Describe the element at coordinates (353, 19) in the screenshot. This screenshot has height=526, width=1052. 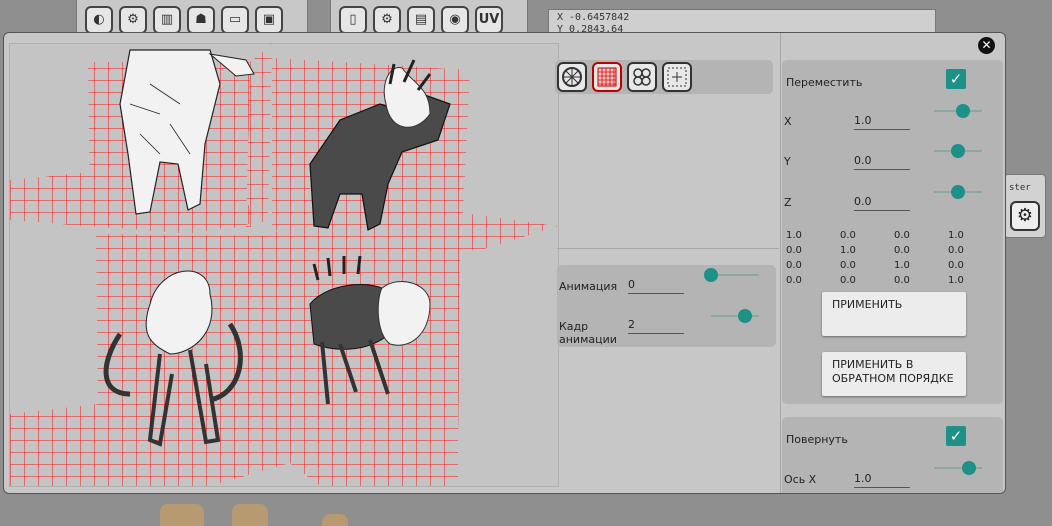
I see `bg-file-icon: ▯` at that location.